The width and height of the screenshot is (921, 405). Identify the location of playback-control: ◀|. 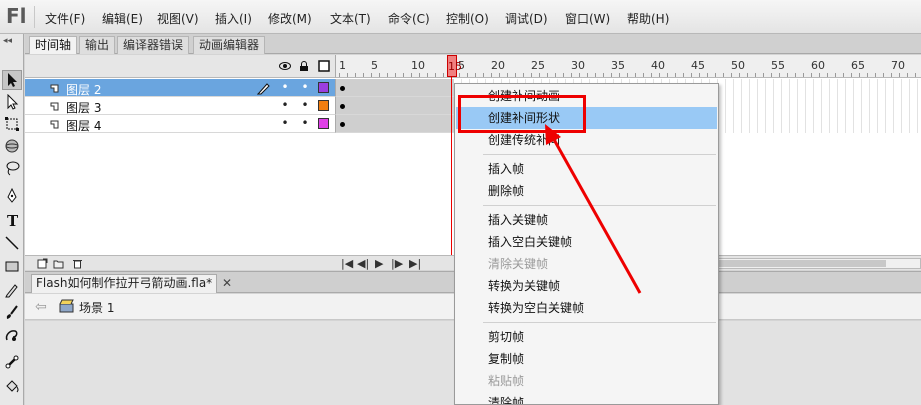
(363, 263).